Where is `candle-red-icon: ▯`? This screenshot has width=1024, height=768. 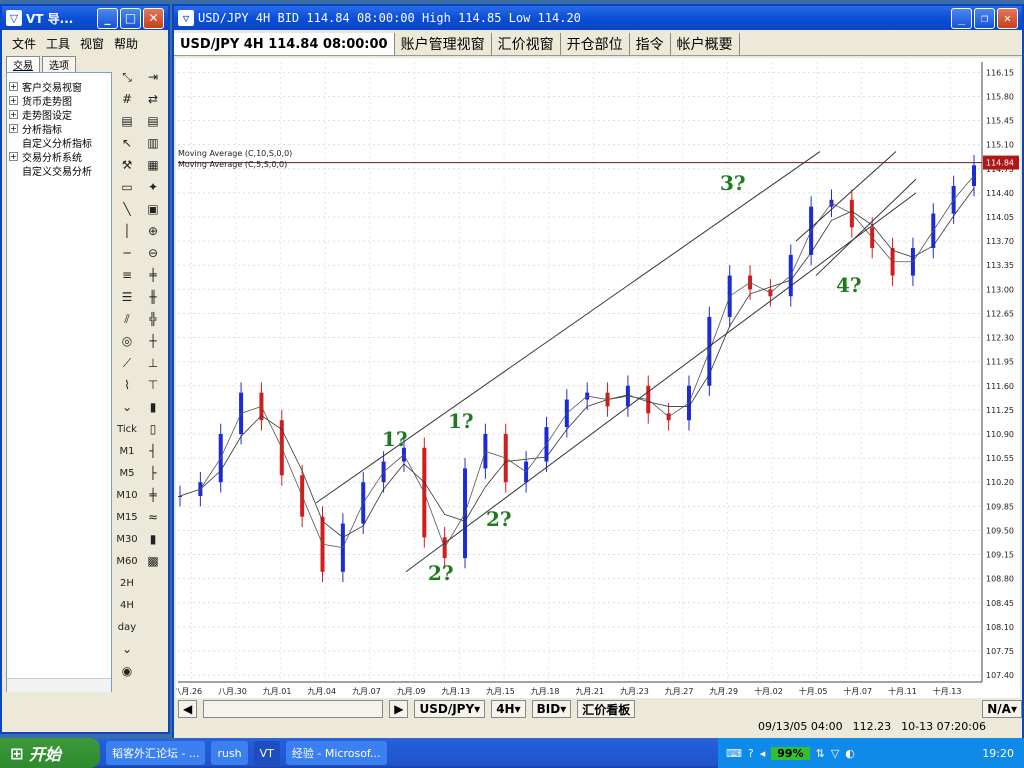
candle-red-icon: ▯ is located at coordinates (153, 429).